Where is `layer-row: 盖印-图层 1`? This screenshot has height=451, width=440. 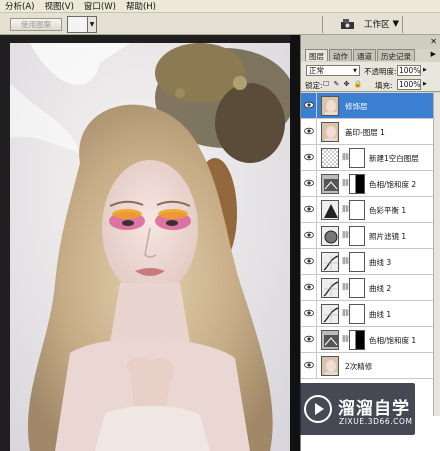
layer-row: 盖印-图层 1 is located at coordinates (370, 132).